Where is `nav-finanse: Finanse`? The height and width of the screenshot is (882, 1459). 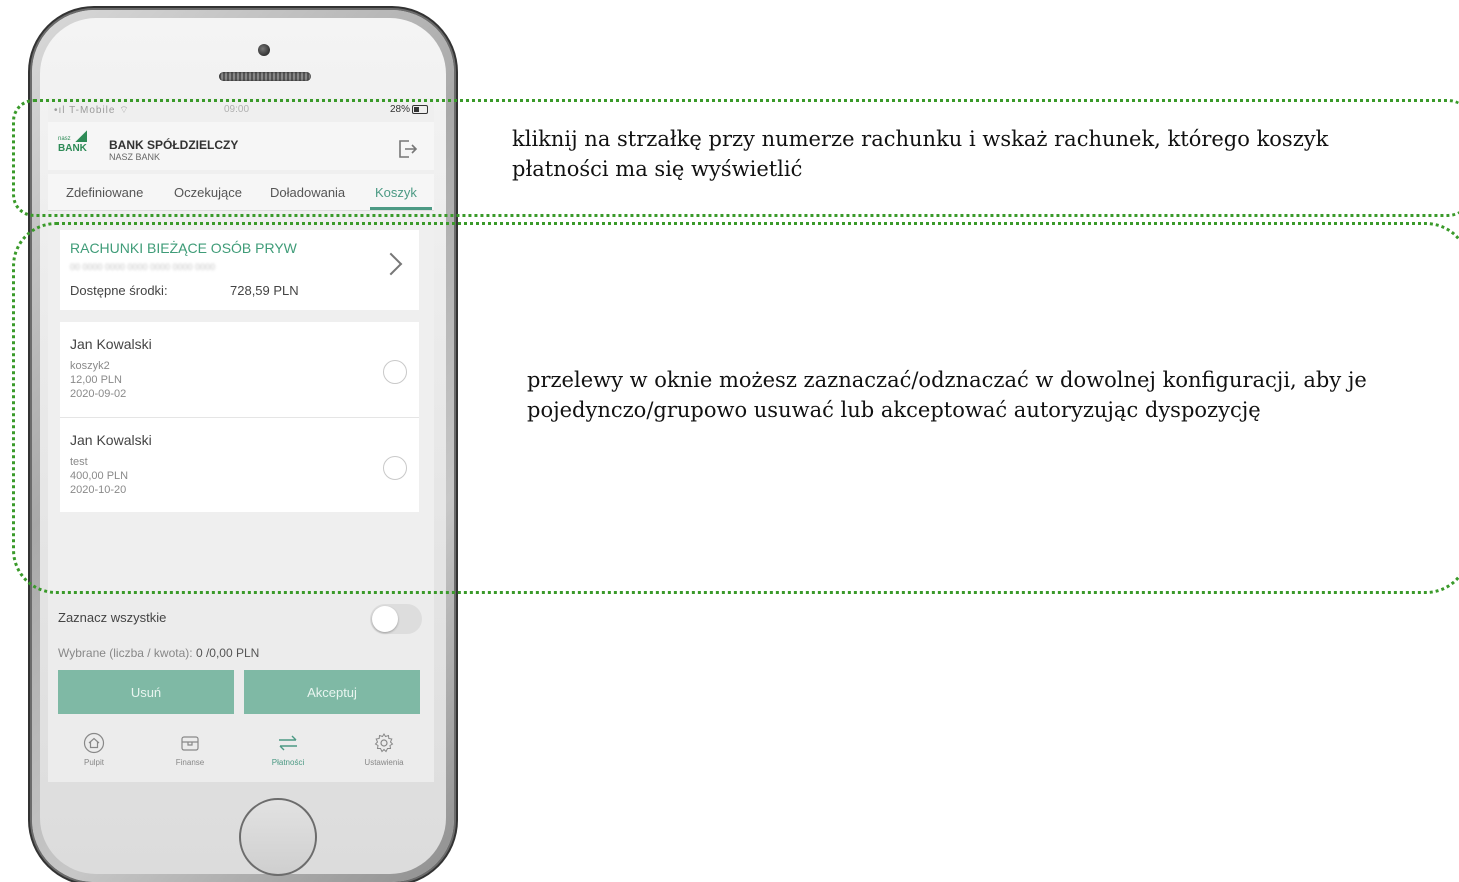
nav-finanse: Finanse is located at coordinates (190, 749).